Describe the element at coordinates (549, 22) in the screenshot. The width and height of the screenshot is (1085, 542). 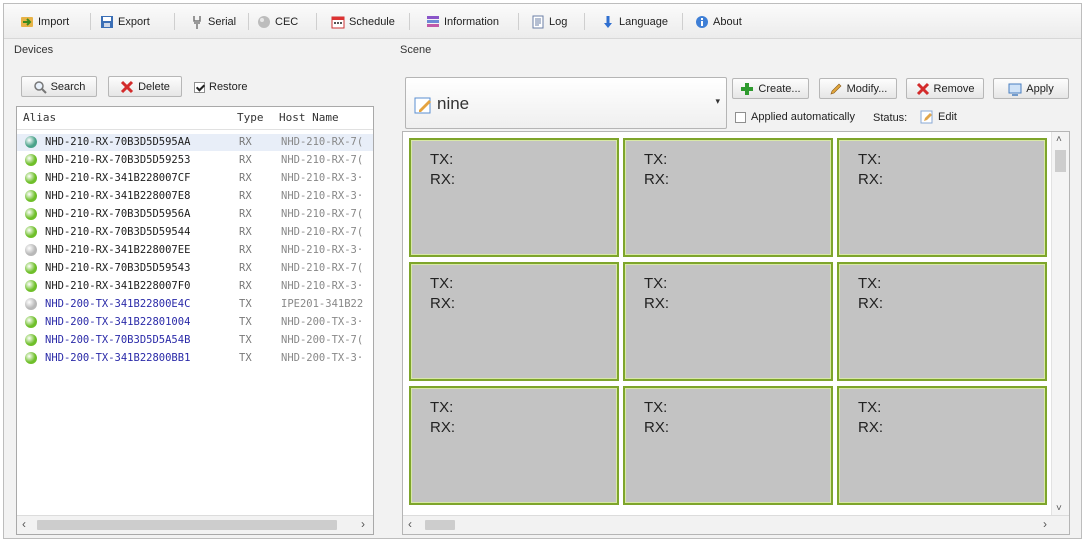
I see `log-button: Log` at that location.